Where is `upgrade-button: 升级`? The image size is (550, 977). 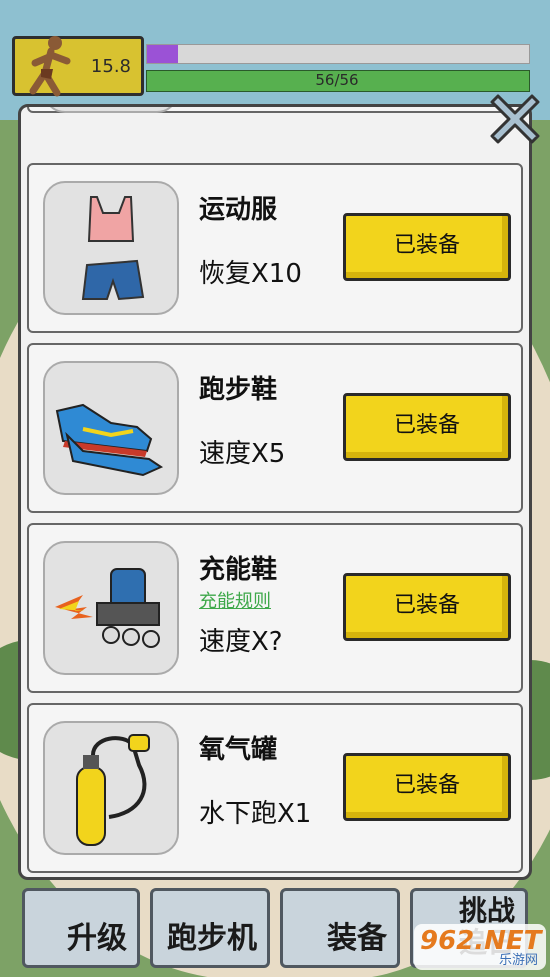
upgrade-button: 升级 is located at coordinates (81, 928).